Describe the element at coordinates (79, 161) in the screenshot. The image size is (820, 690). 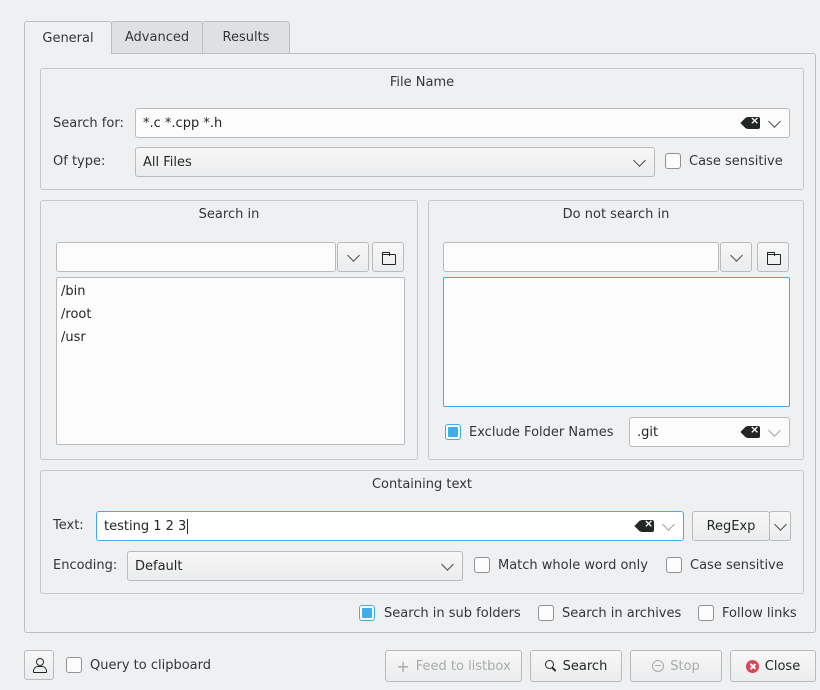
I see `of-type-label: Of type:` at that location.